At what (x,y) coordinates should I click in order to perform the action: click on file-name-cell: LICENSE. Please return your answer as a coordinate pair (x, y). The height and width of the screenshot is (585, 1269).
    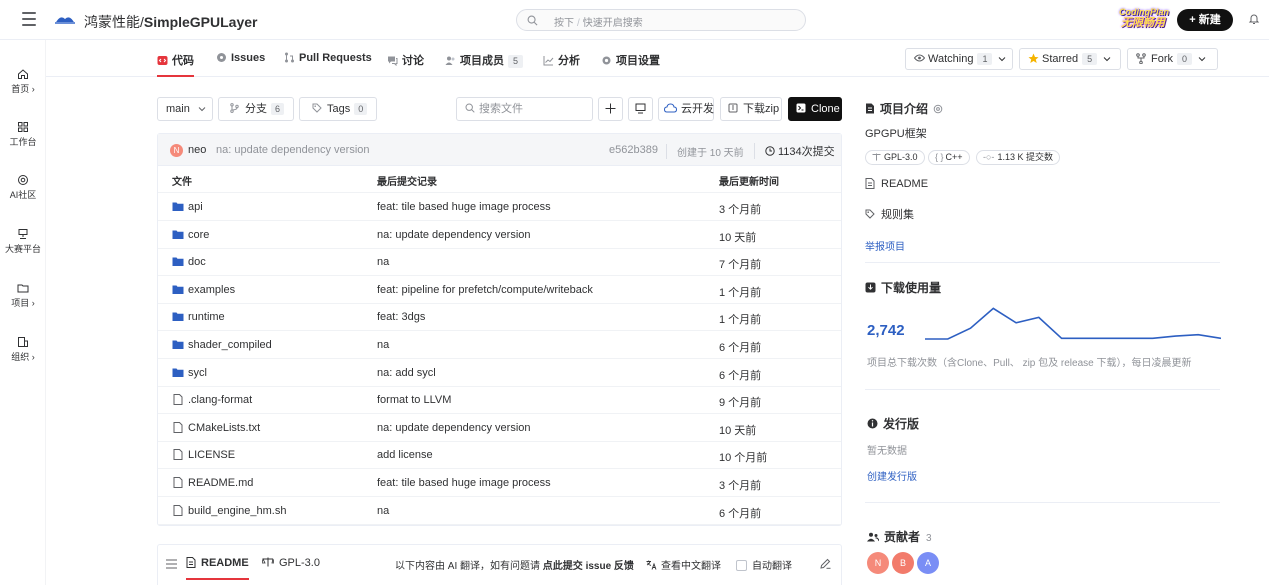
    Looking at the image, I should click on (203, 455).